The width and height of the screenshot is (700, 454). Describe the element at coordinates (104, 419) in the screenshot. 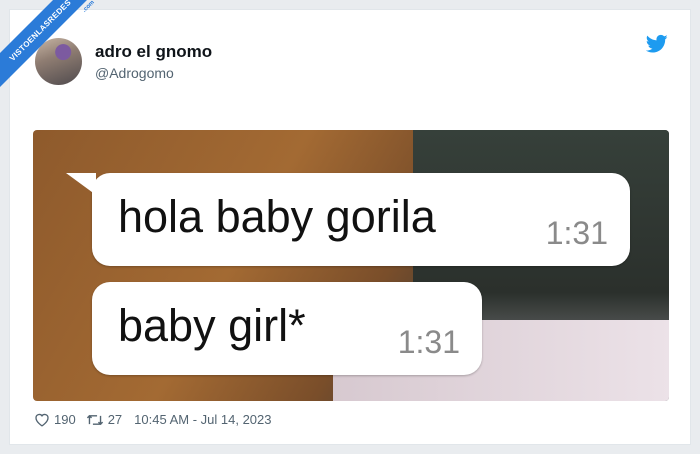

I see `retweet-stat: 27` at that location.